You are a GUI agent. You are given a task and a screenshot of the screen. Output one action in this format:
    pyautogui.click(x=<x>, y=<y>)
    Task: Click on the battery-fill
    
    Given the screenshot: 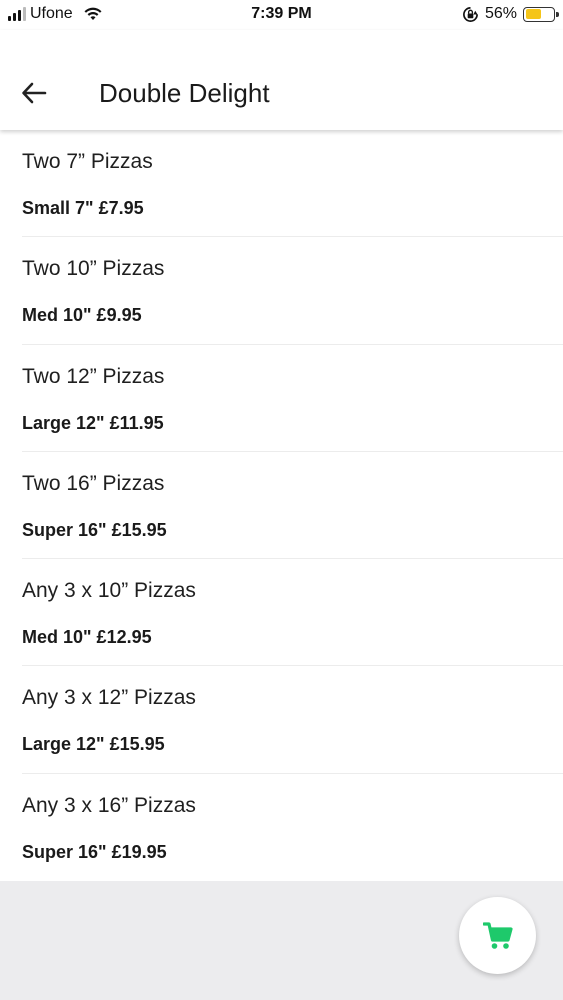 What is the action you would take?
    pyautogui.click(x=533, y=14)
    